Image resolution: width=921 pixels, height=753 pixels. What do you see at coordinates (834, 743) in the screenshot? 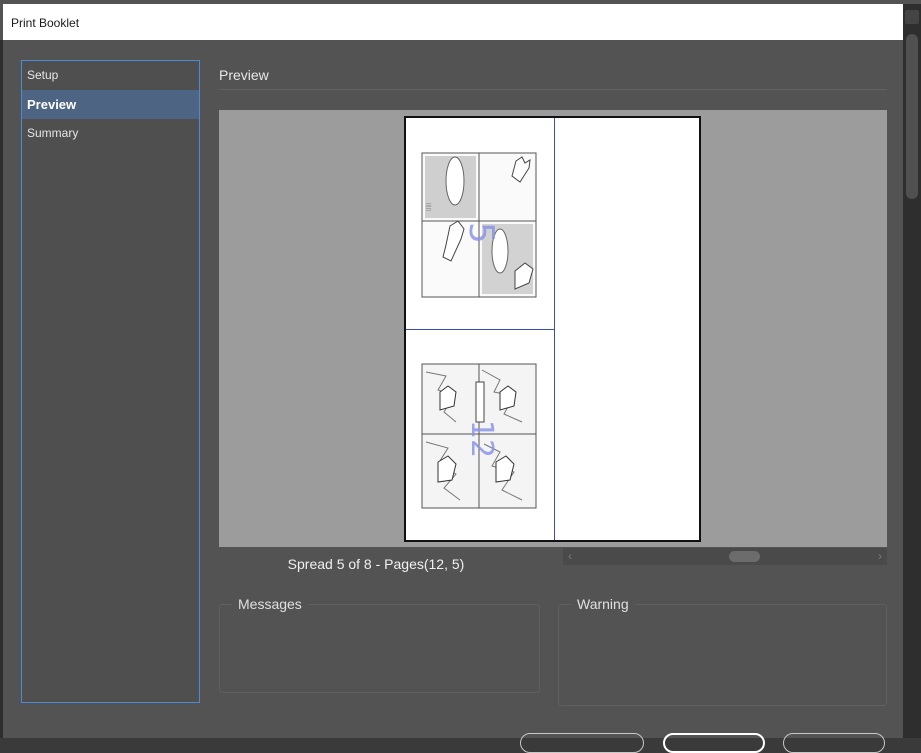
I see `cancel-button` at bounding box center [834, 743].